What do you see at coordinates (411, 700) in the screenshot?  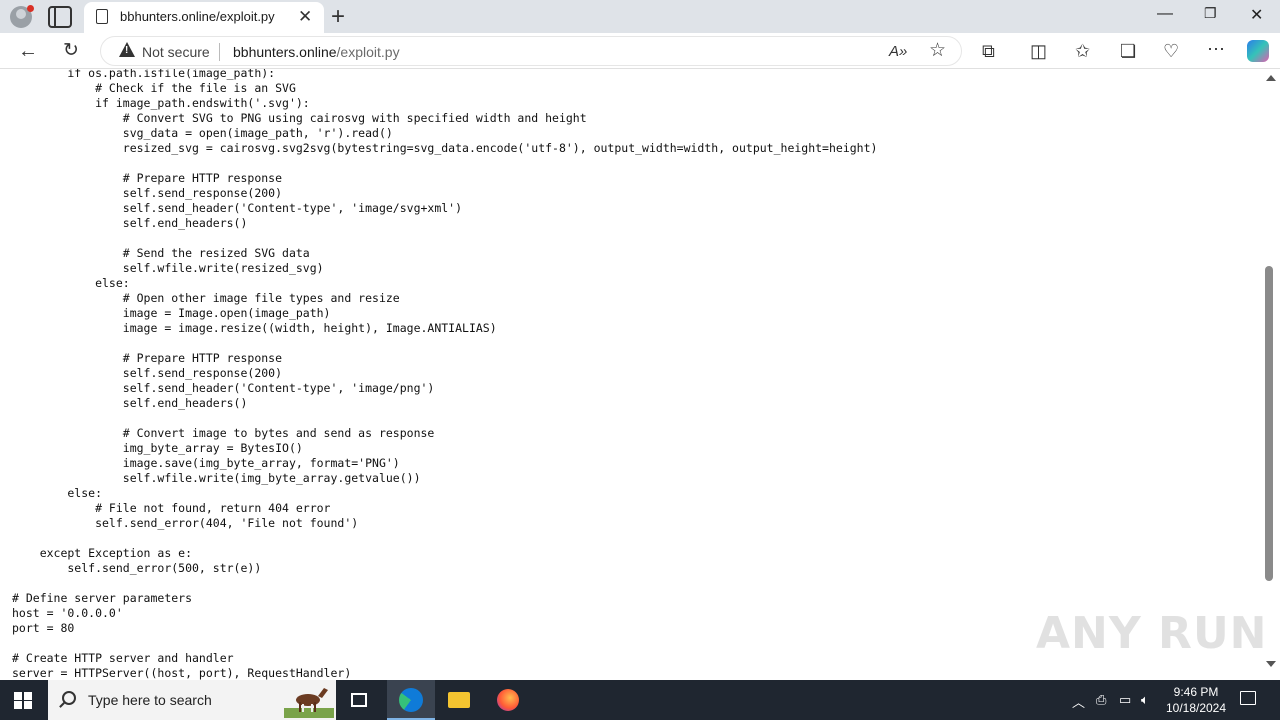 I see `edge-taskbar-icon` at bounding box center [411, 700].